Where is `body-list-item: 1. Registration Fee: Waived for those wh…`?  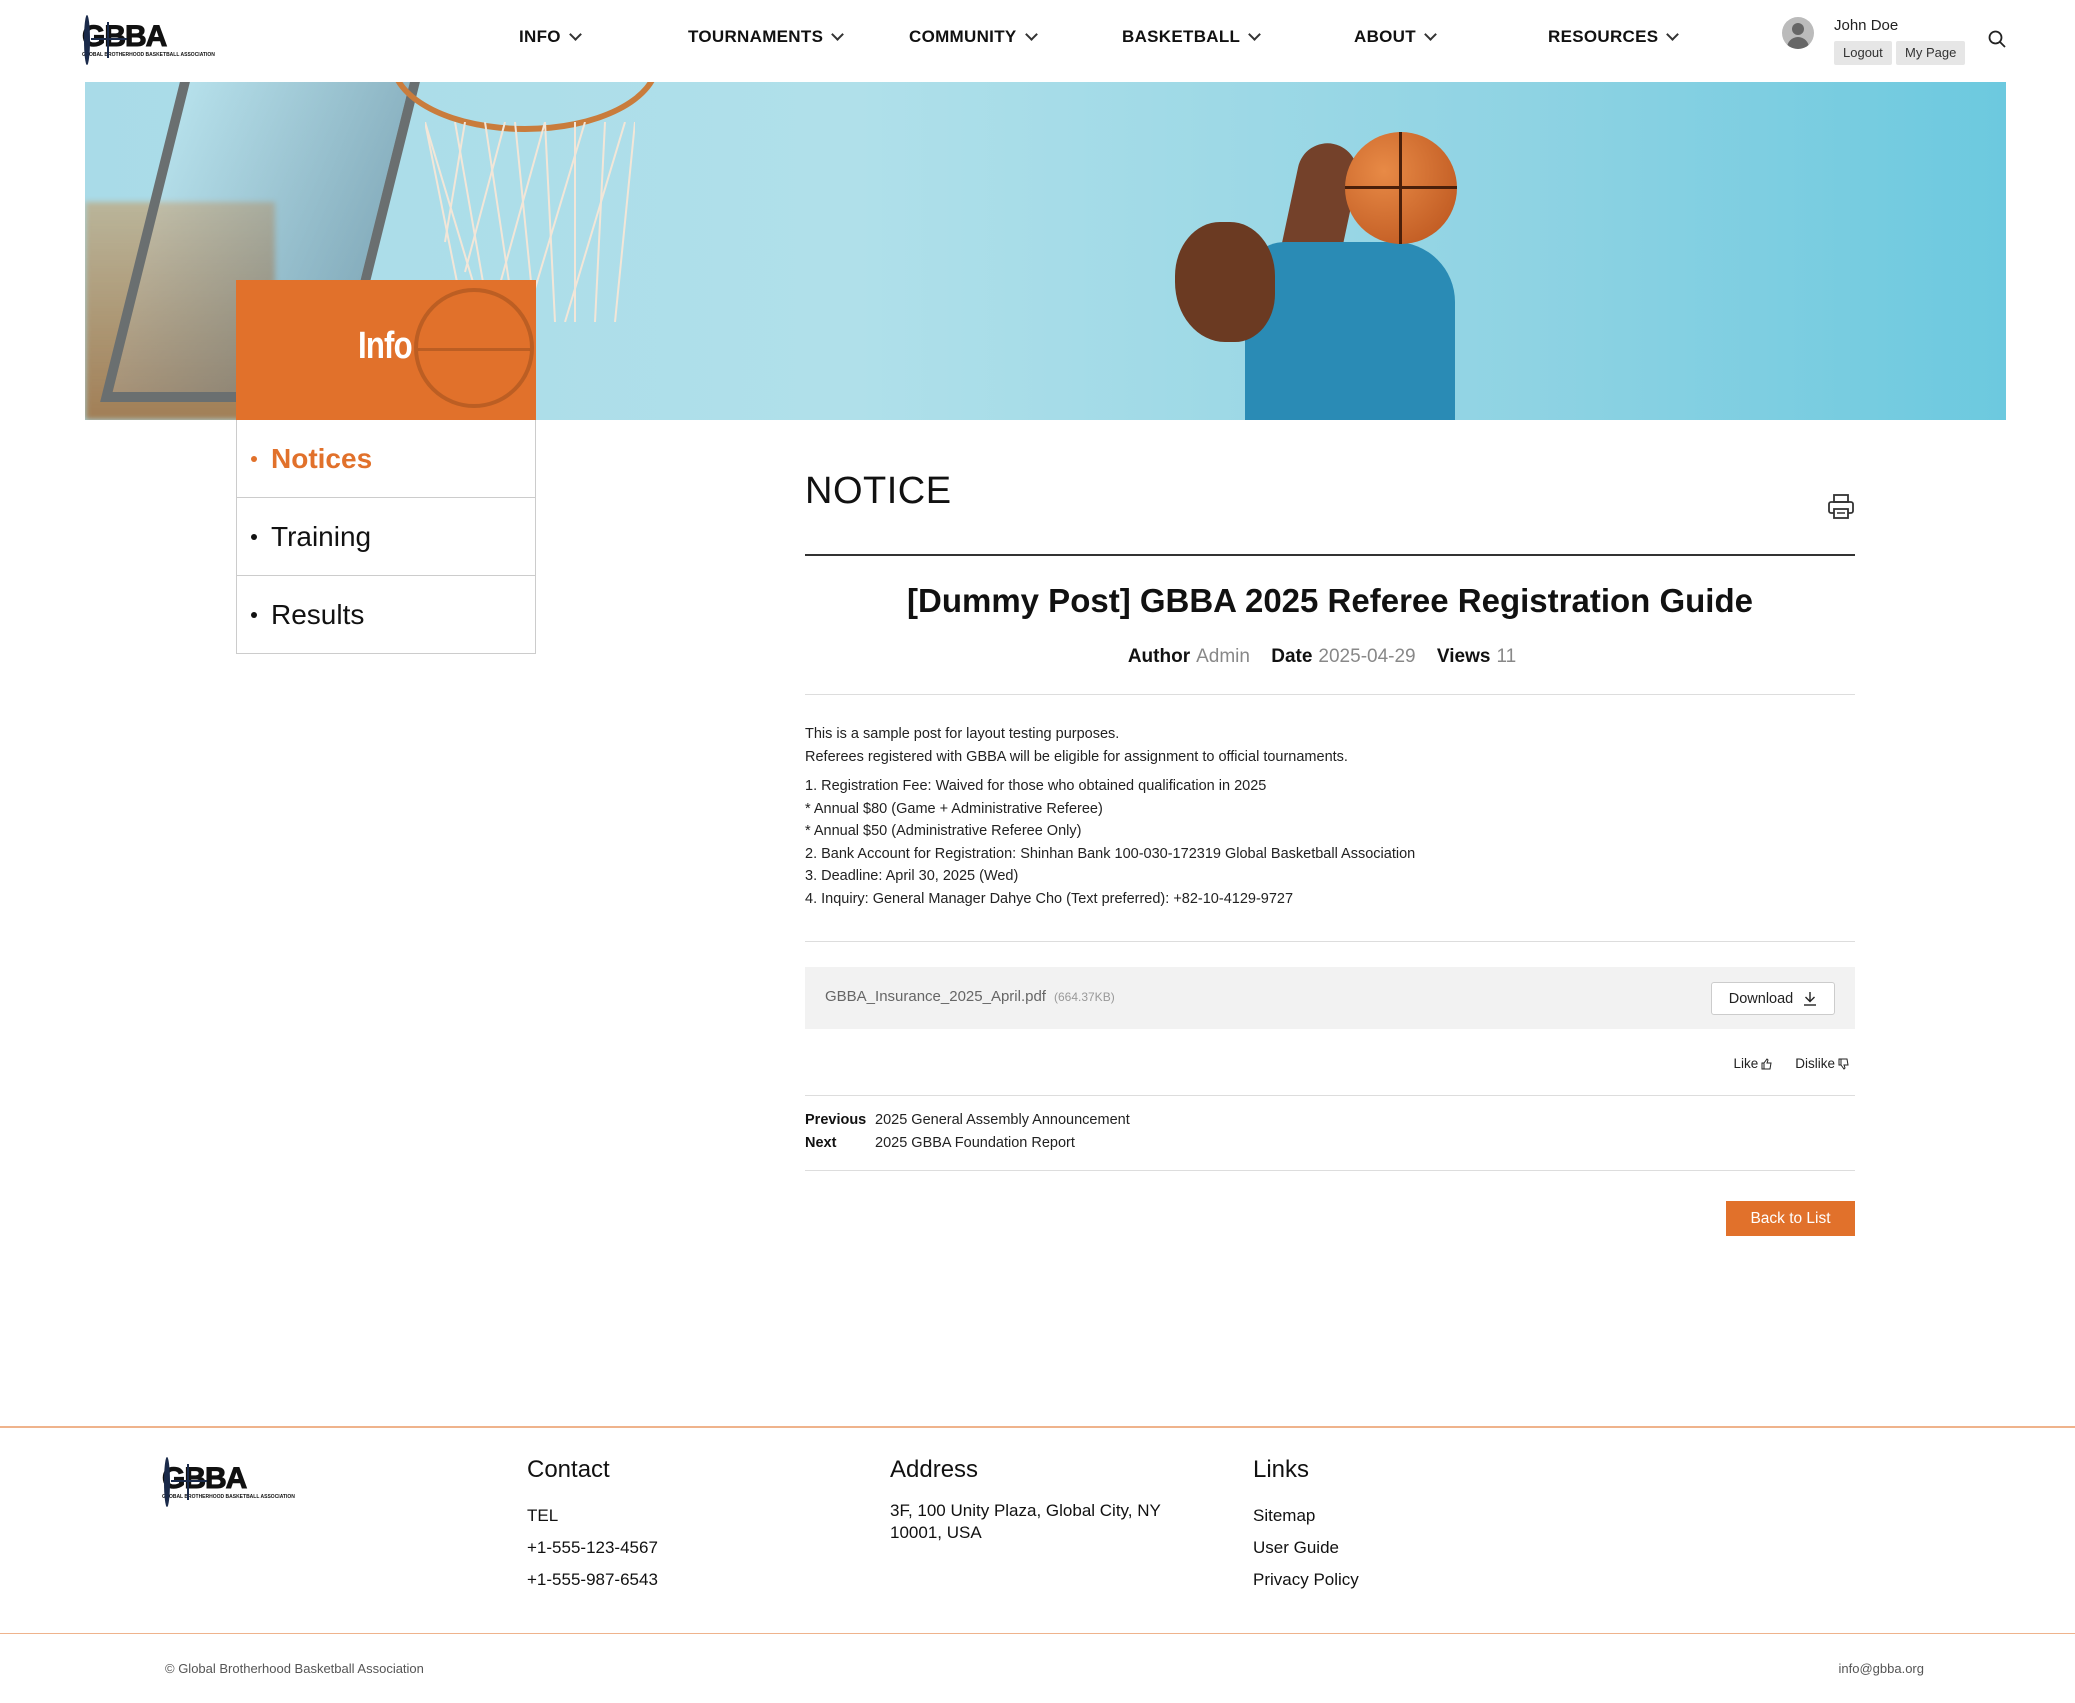
body-list-item: 1. Registration Fee: Waived for those wh… is located at coordinates (1036, 786).